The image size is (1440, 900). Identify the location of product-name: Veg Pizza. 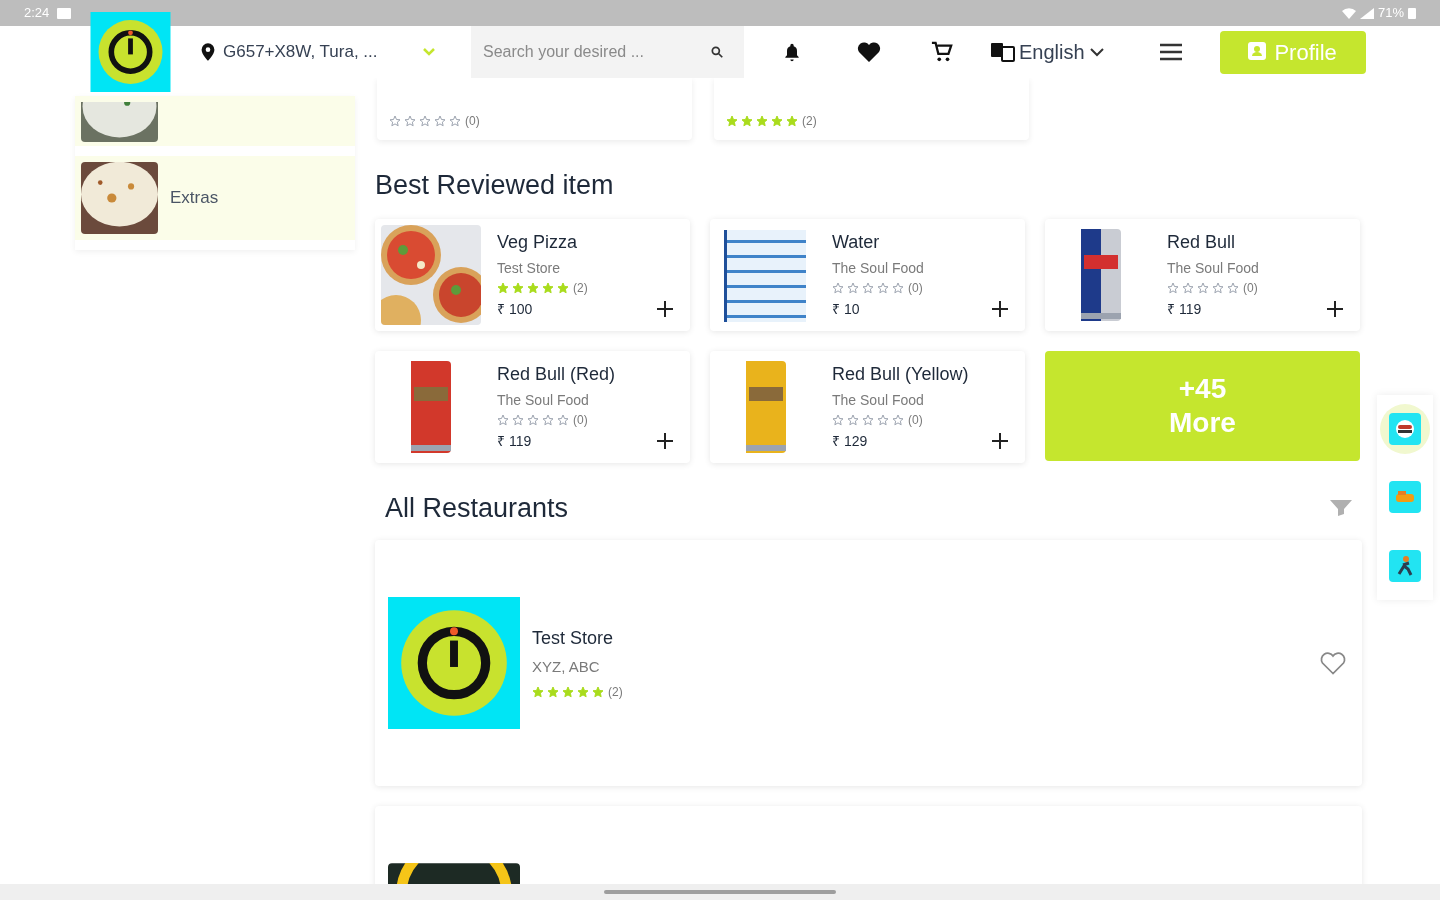
(538, 242).